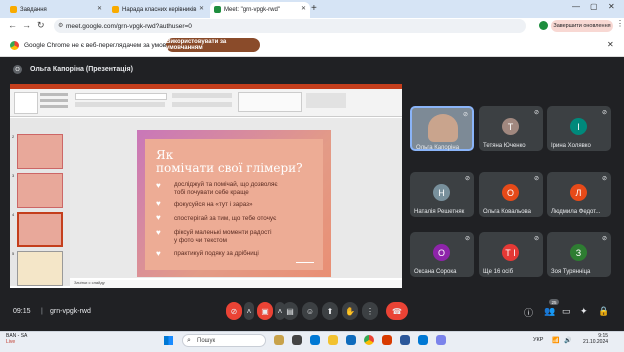  I want to click on mic-options-icon: ˄, so click(249, 311).